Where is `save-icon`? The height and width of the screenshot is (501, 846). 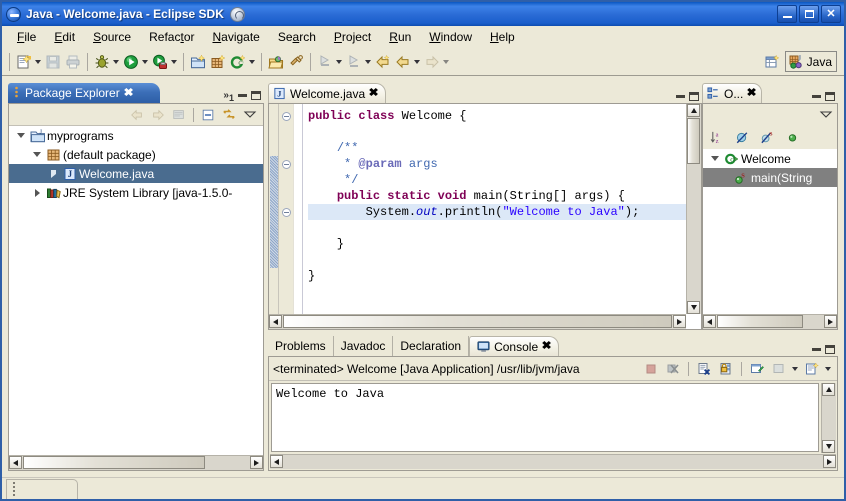
save-icon is located at coordinates (53, 62).